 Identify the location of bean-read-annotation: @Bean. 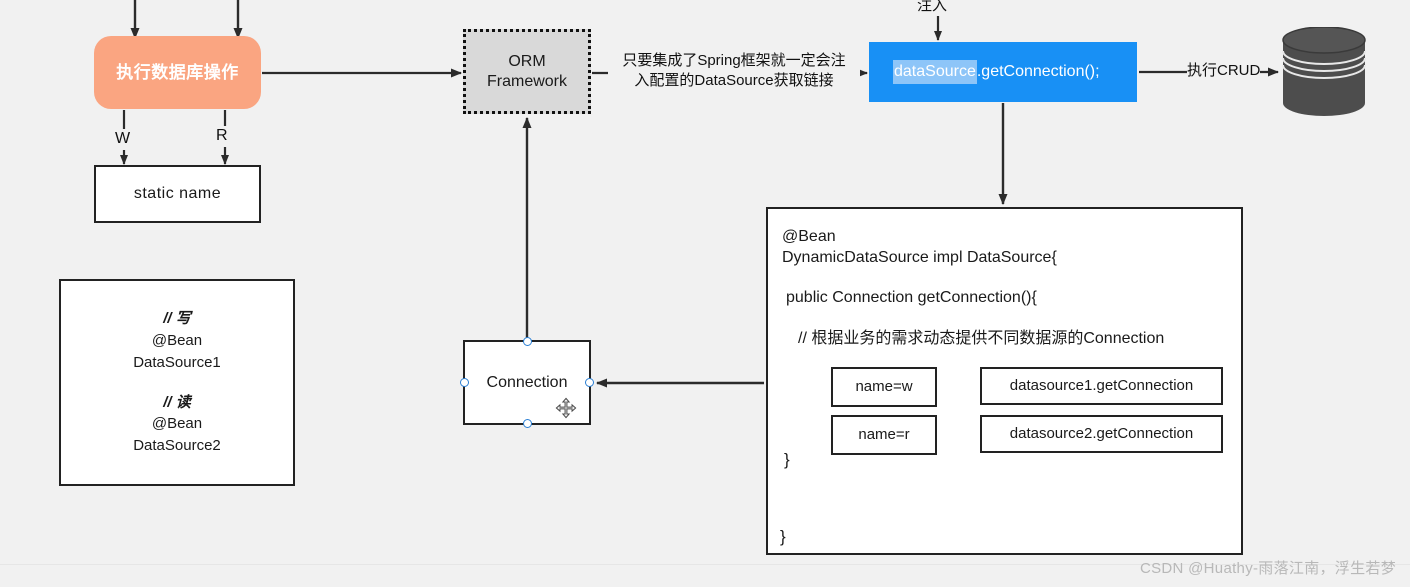
(177, 424).